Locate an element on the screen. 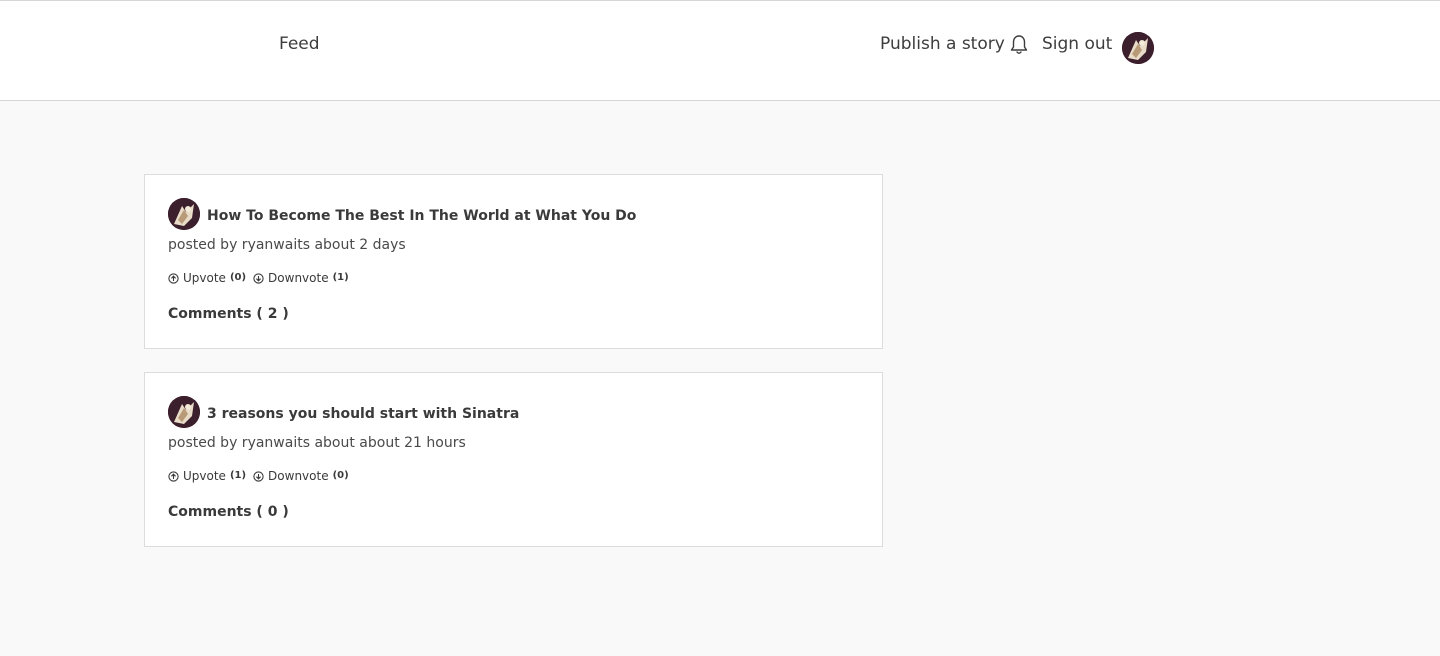 Image resolution: width=1440 pixels, height=656 pixels. upvote-button: Upvote (1) is located at coordinates (207, 476).